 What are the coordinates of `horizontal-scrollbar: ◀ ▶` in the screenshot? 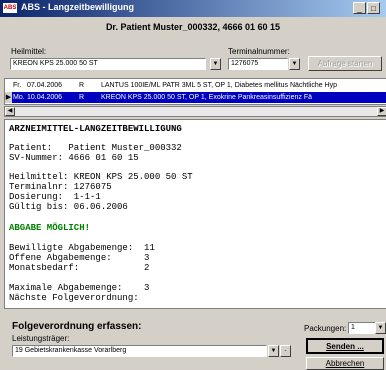 It's located at (195, 111).